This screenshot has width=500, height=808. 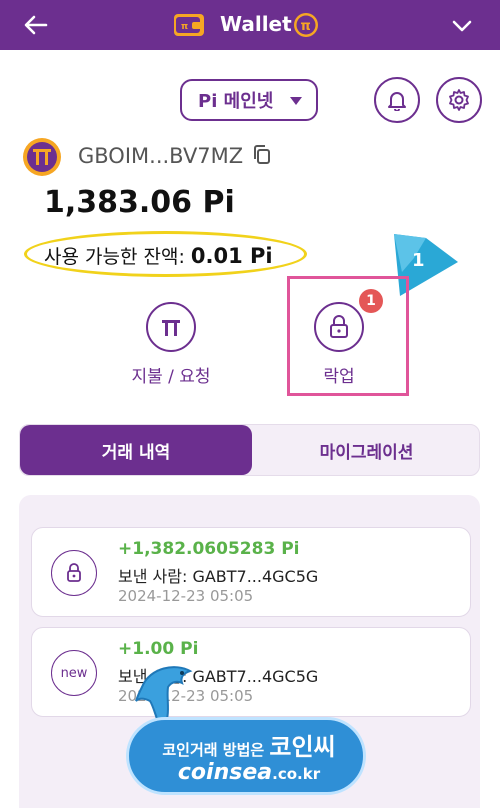 I want to click on available-balance-label: 사용 가능한 잔액:, so click(x=117, y=257).